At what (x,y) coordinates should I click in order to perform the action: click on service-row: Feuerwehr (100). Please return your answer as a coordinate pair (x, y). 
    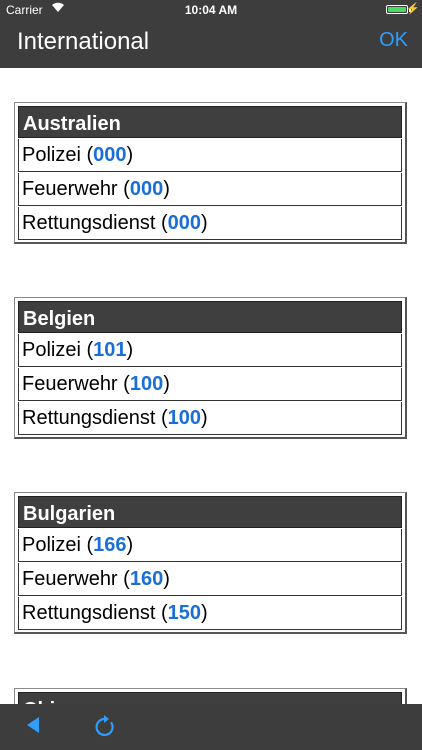
    Looking at the image, I should click on (210, 384).